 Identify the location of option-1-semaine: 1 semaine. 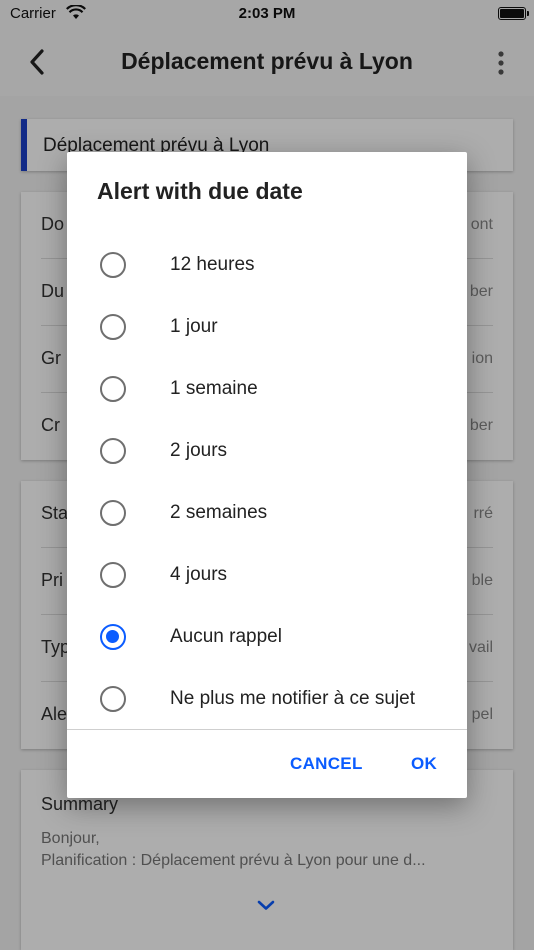
(267, 389).